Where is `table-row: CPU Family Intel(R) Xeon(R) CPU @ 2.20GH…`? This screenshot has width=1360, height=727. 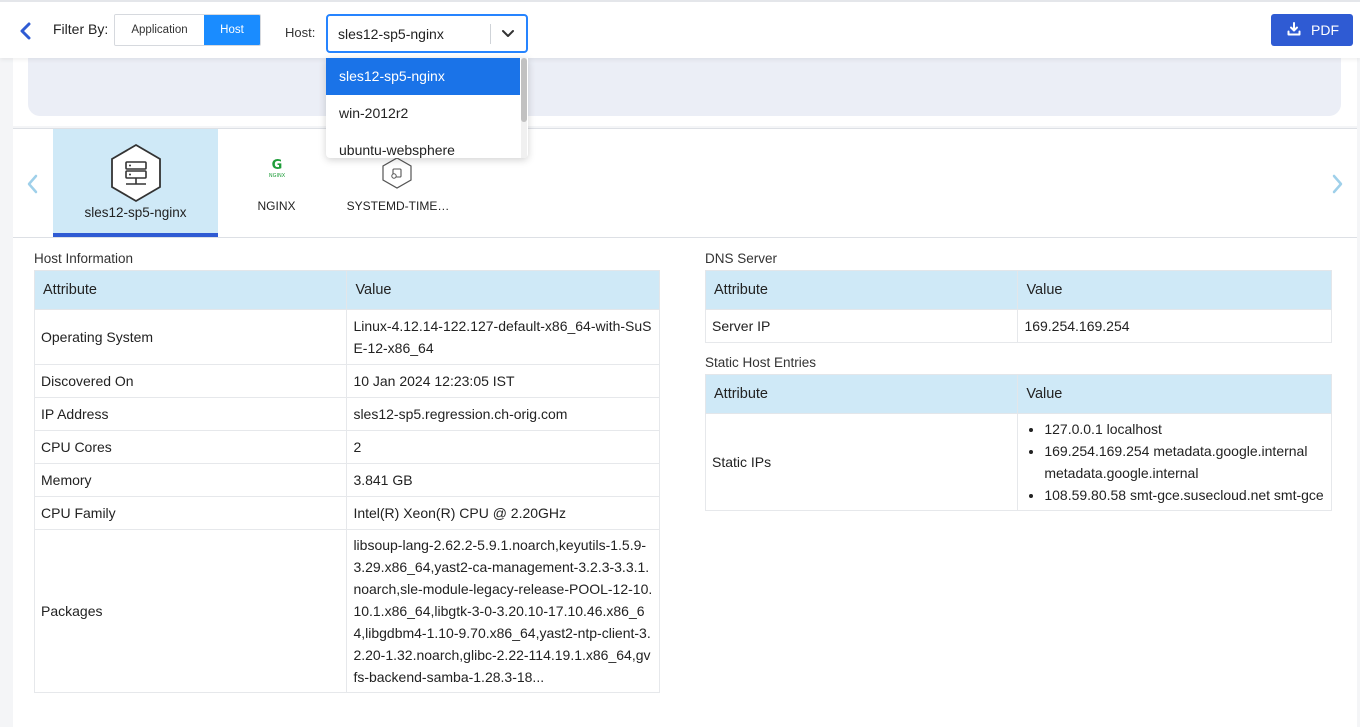
table-row: CPU Family Intel(R) Xeon(R) CPU @ 2.20GH… is located at coordinates (346, 513).